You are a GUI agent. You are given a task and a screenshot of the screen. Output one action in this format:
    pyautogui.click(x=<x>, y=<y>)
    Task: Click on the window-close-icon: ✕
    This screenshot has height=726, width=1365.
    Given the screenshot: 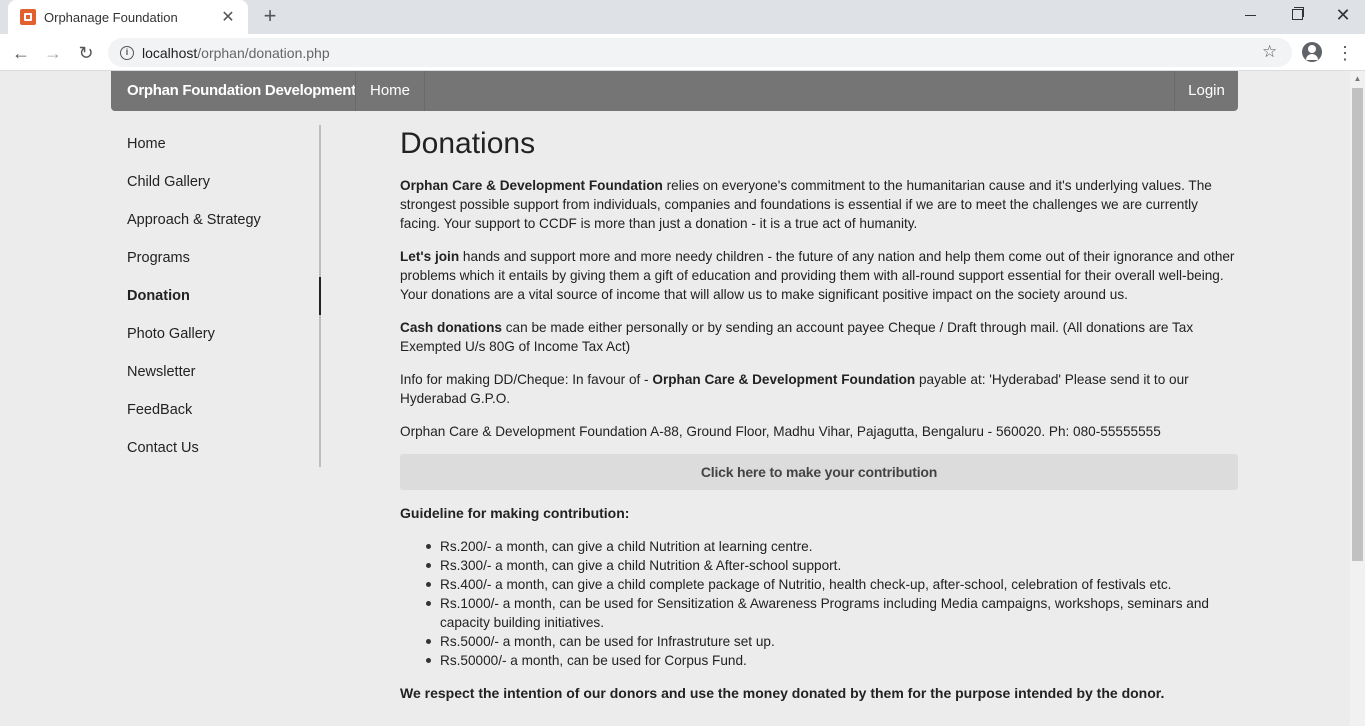 What is the action you would take?
    pyautogui.click(x=1342, y=15)
    